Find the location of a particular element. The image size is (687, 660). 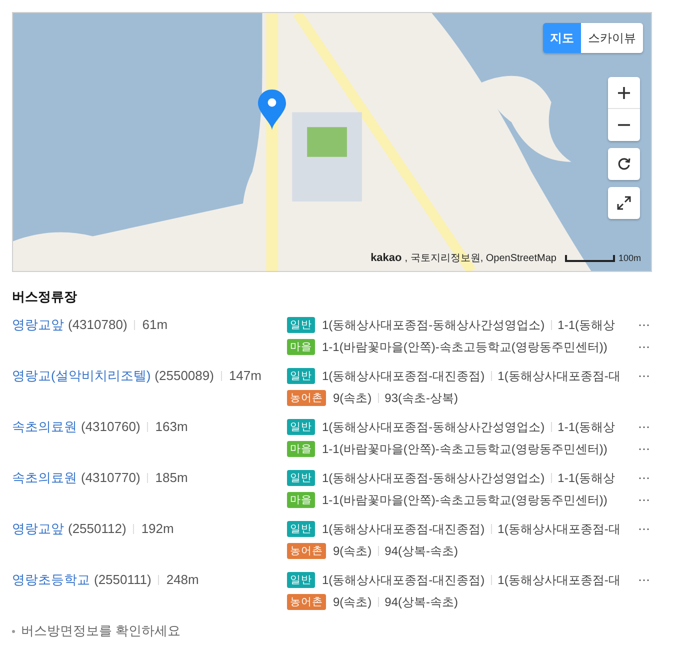

stop-distance: 163m is located at coordinates (171, 427).